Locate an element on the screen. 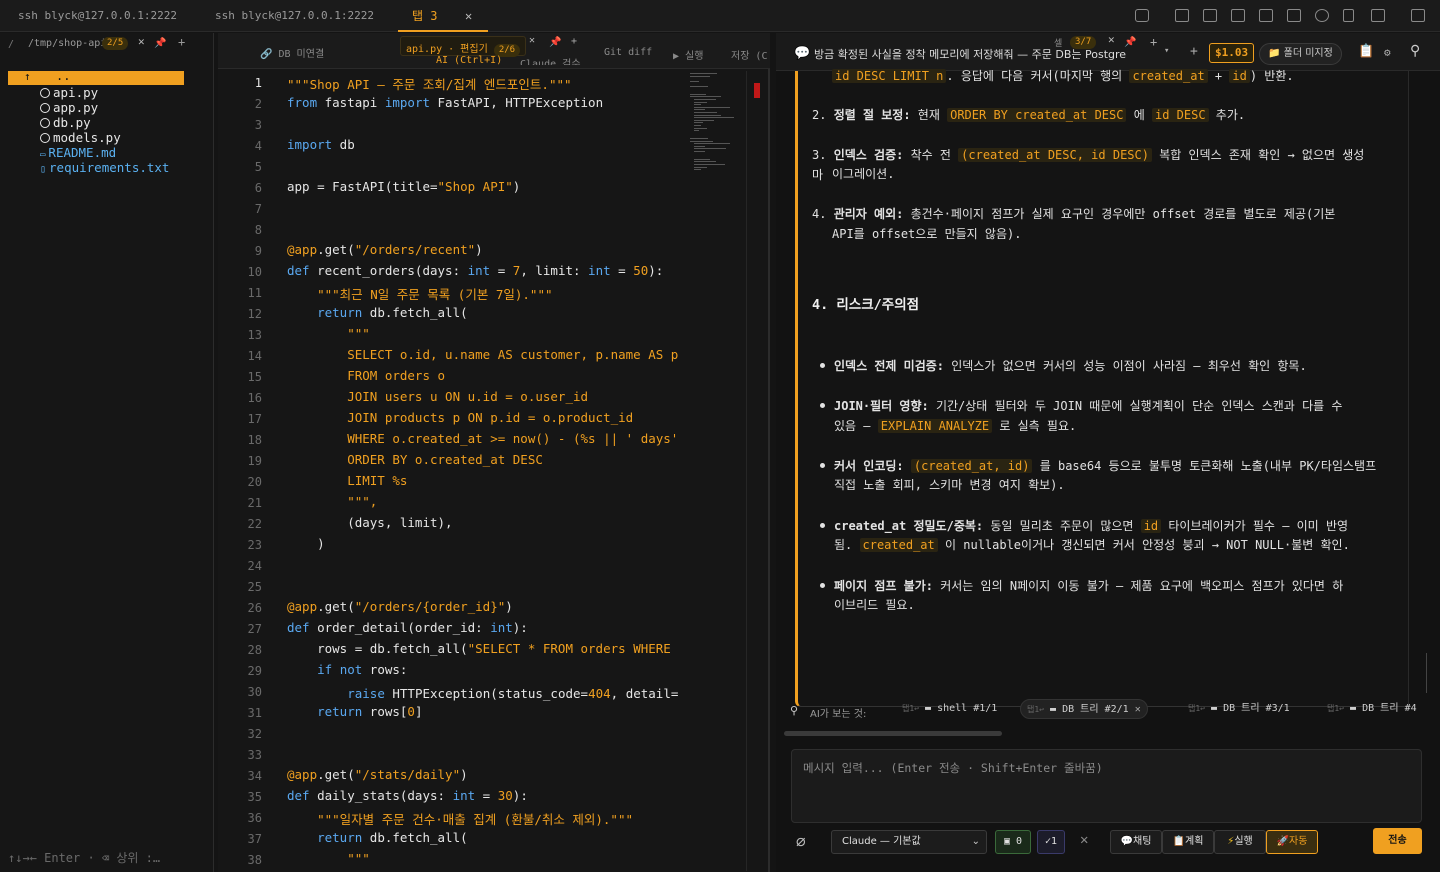 The height and width of the screenshot is (872, 1440). code-chip: id DESC is located at coordinates (1180, 115).